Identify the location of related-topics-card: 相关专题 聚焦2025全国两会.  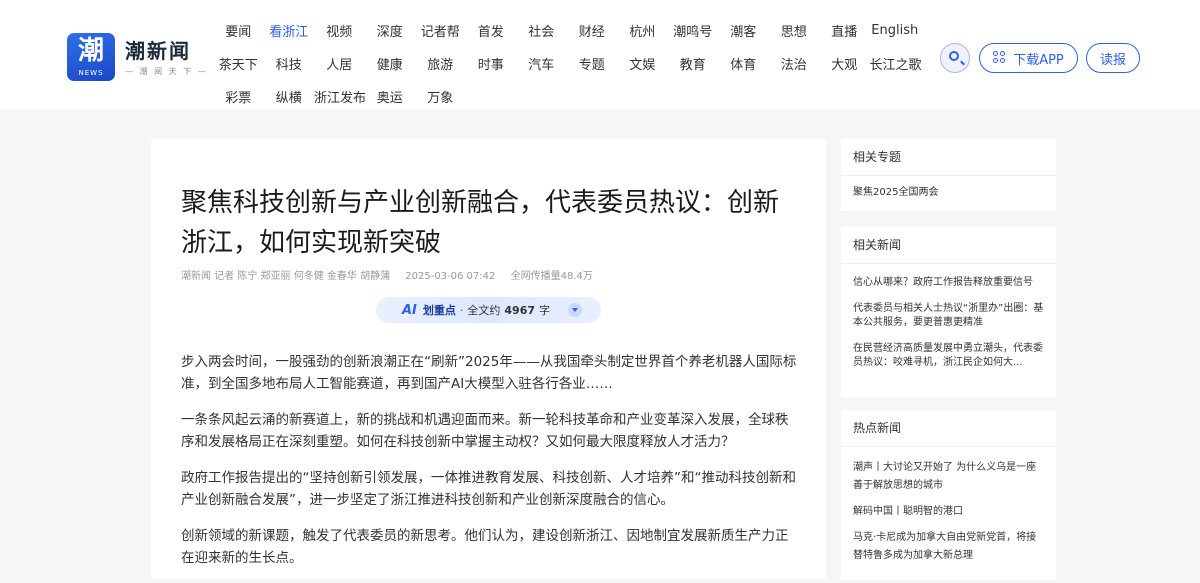
(948, 175).